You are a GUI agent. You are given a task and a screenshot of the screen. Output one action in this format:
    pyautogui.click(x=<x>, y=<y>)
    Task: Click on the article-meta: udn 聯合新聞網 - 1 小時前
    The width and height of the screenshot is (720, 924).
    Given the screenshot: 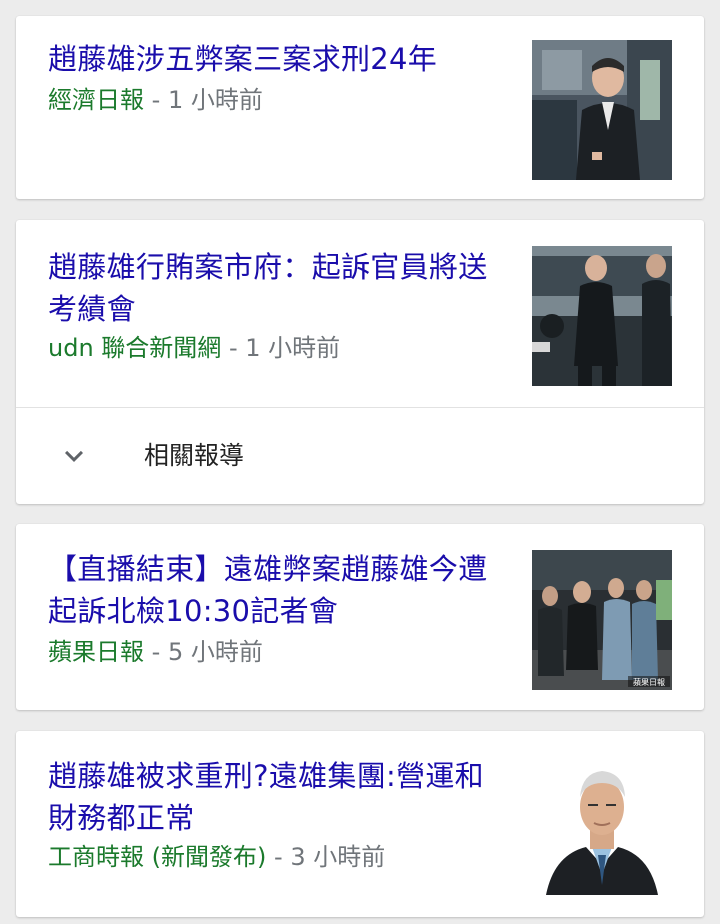 What is the action you would take?
    pyautogui.click(x=194, y=348)
    